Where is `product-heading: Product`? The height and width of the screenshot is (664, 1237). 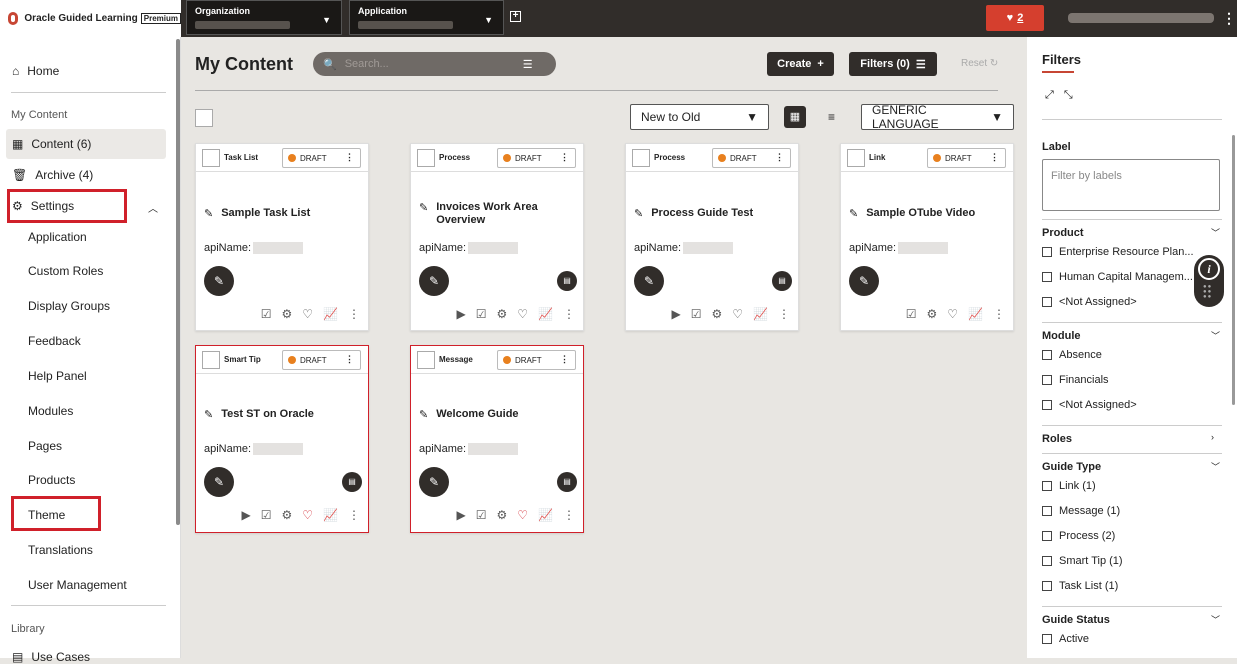
product-heading: Product is located at coordinates (1063, 233).